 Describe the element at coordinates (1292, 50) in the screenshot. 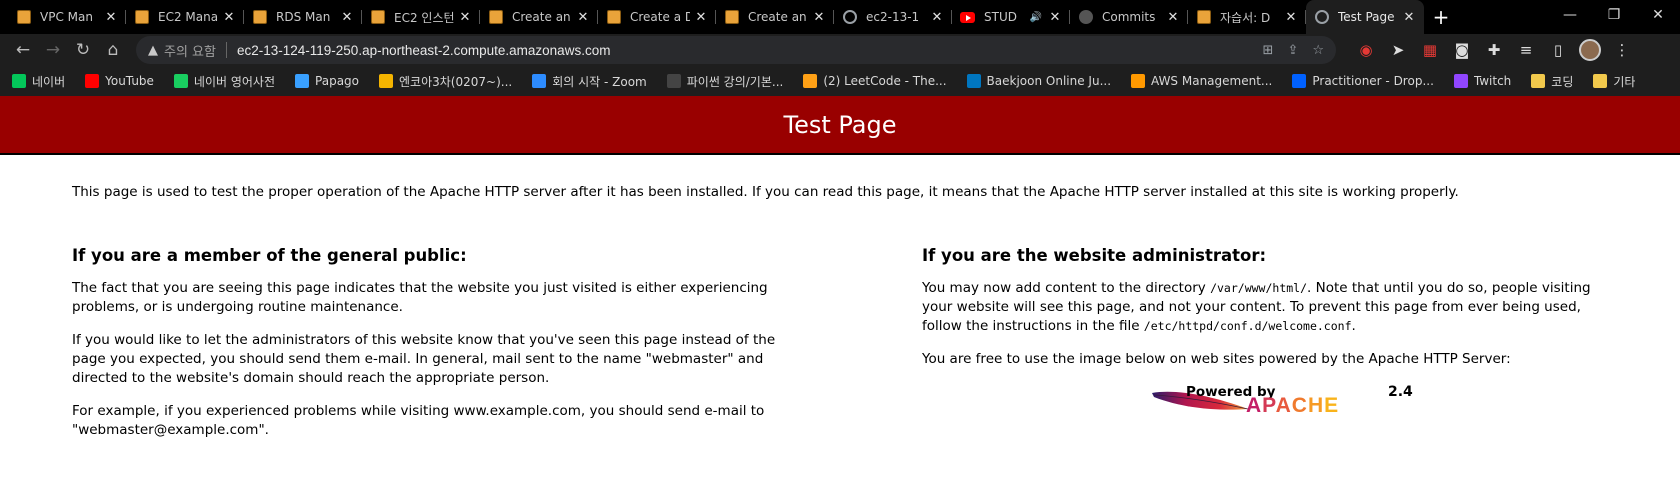

I see `share-icon: ⇪` at that location.